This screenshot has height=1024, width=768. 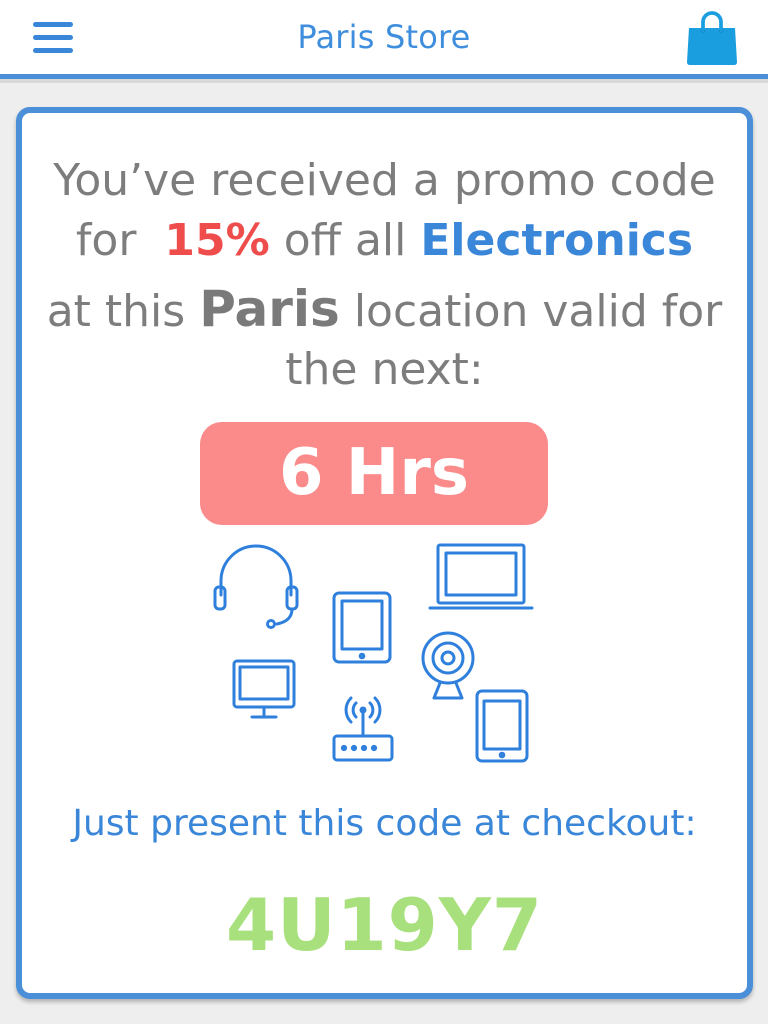 I want to click on laptop-icon, so click(x=481, y=576).